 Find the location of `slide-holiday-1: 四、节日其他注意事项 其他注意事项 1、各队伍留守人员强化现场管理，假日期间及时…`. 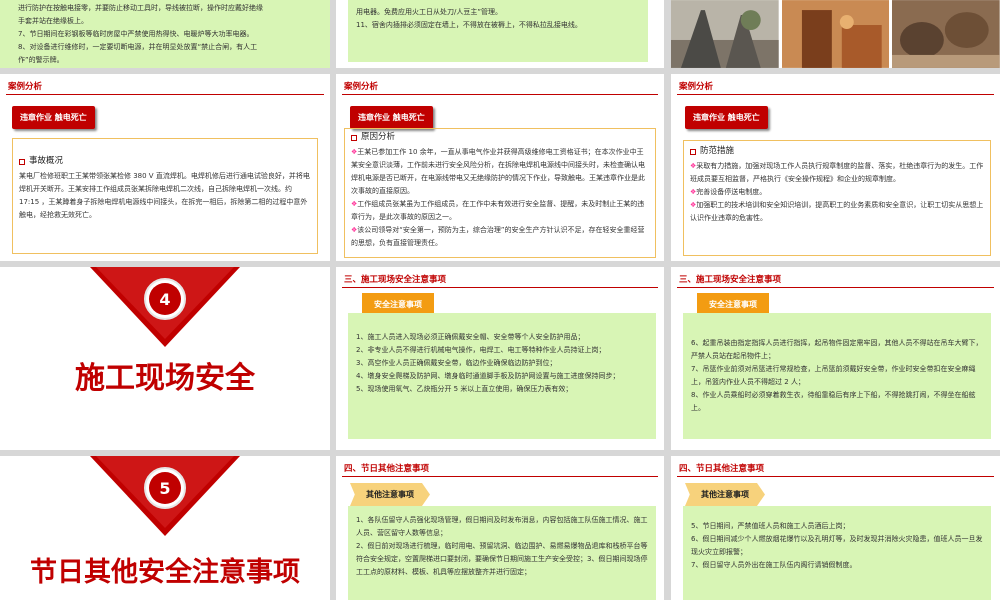

slide-holiday-1: 四、节日其他注意事项 其他注意事项 1、各队伍留守人员强化现场管理，假日期间及时… is located at coordinates (500, 528).